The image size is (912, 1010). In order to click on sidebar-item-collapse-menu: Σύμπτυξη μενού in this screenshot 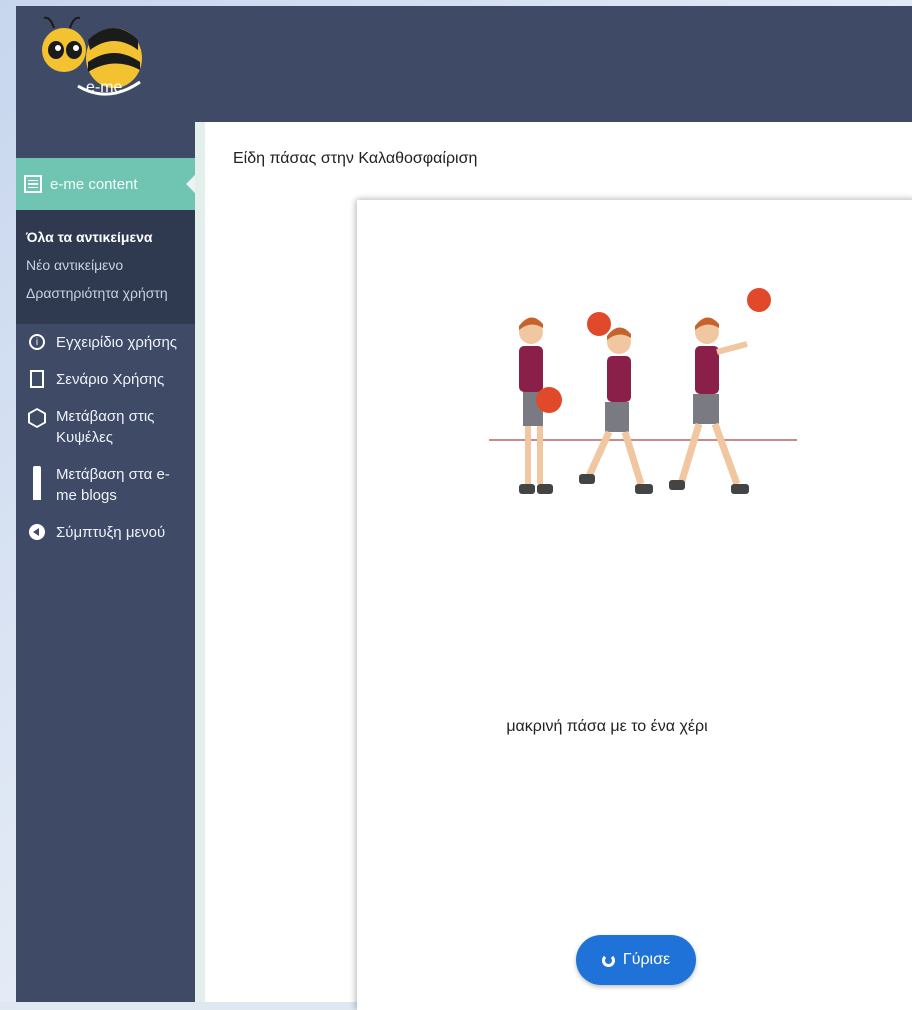, I will do `click(105, 532)`.